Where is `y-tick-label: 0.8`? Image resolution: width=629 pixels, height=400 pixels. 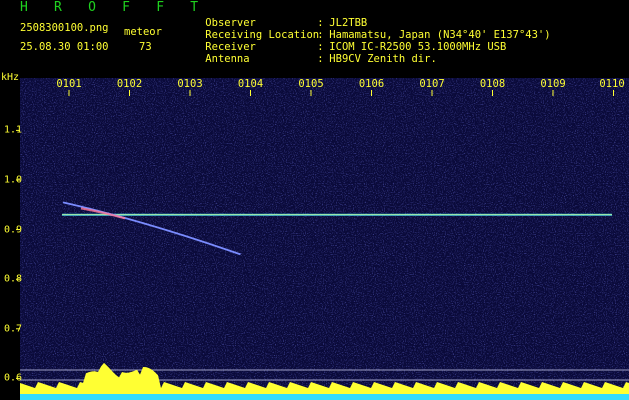 y-tick-label: 0.8 is located at coordinates (13, 279).